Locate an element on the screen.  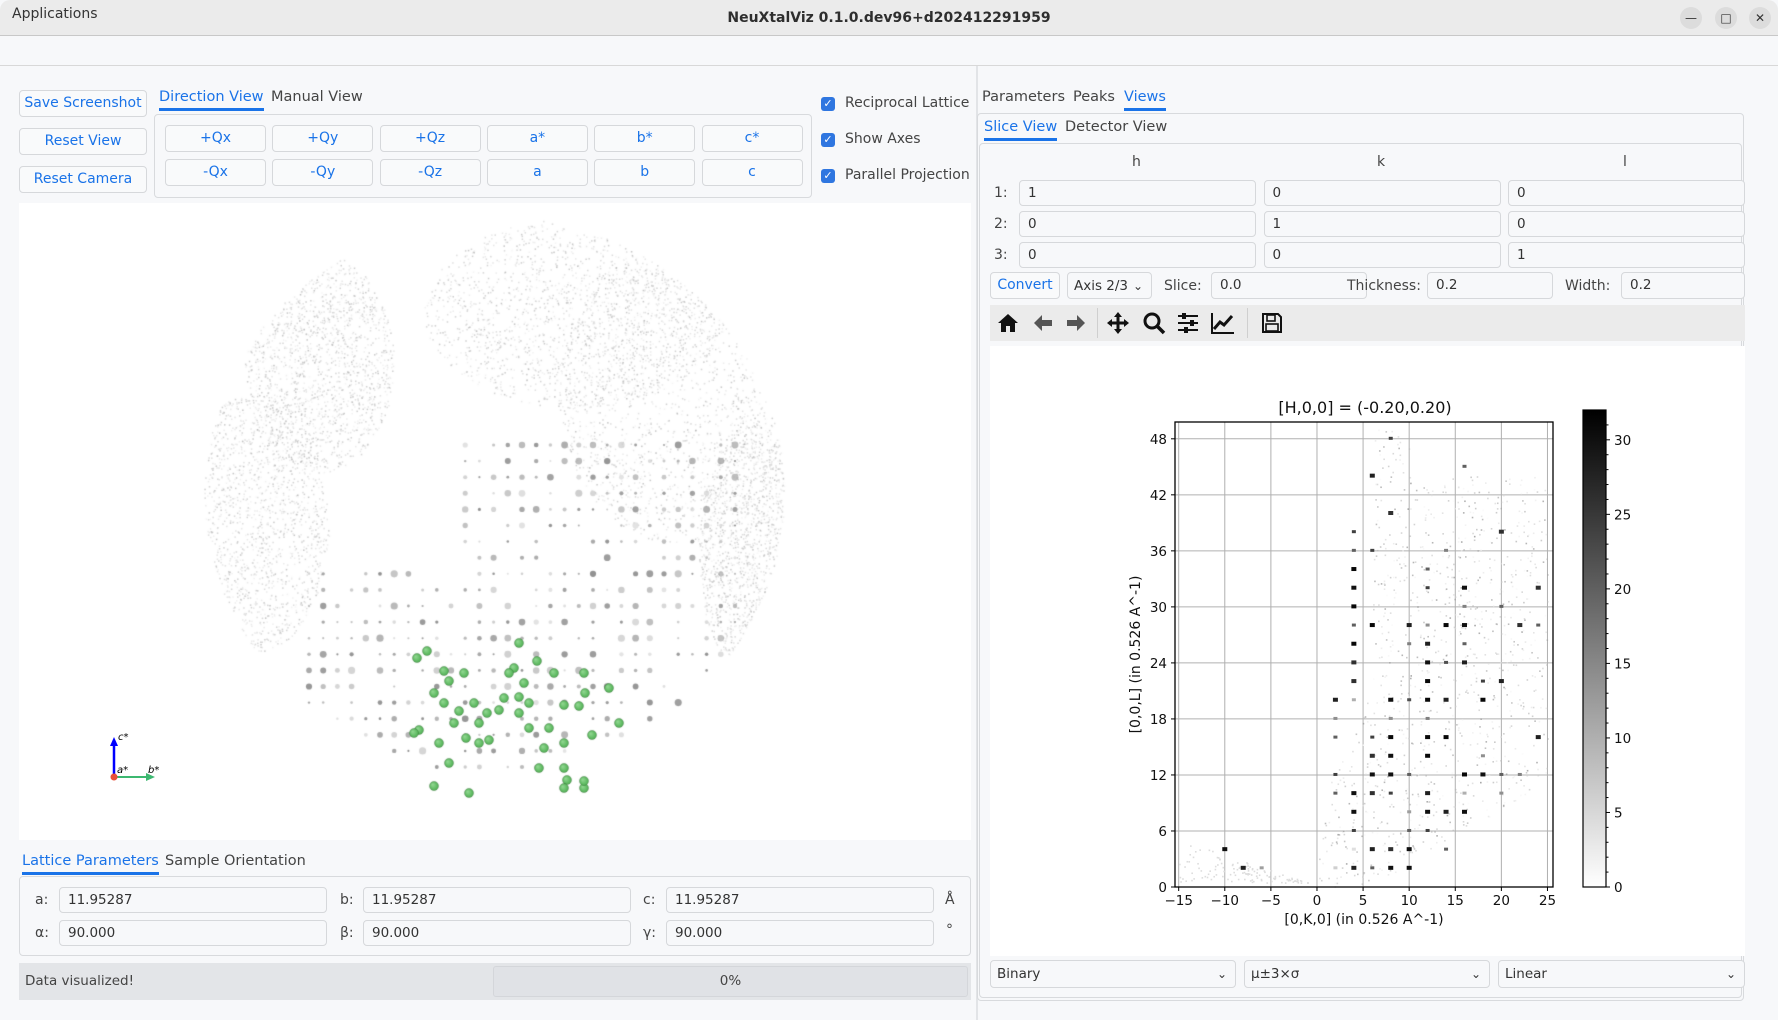
tab-direction-view: Direction View is located at coordinates (211, 100).